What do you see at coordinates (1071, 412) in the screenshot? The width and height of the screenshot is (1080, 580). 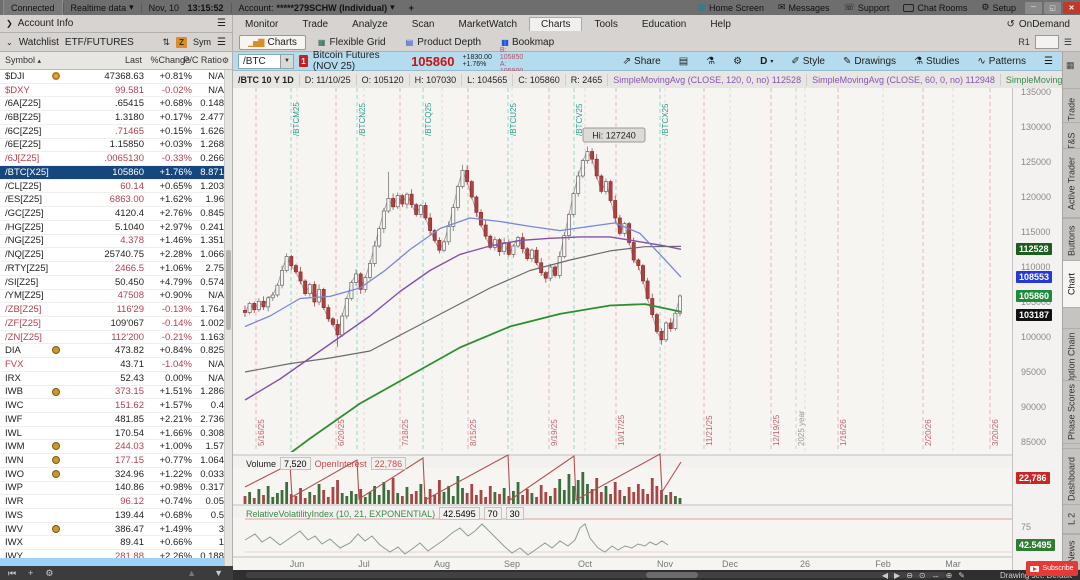 I see `side-tab-phase-scores: Phase Scores` at bounding box center [1071, 412].